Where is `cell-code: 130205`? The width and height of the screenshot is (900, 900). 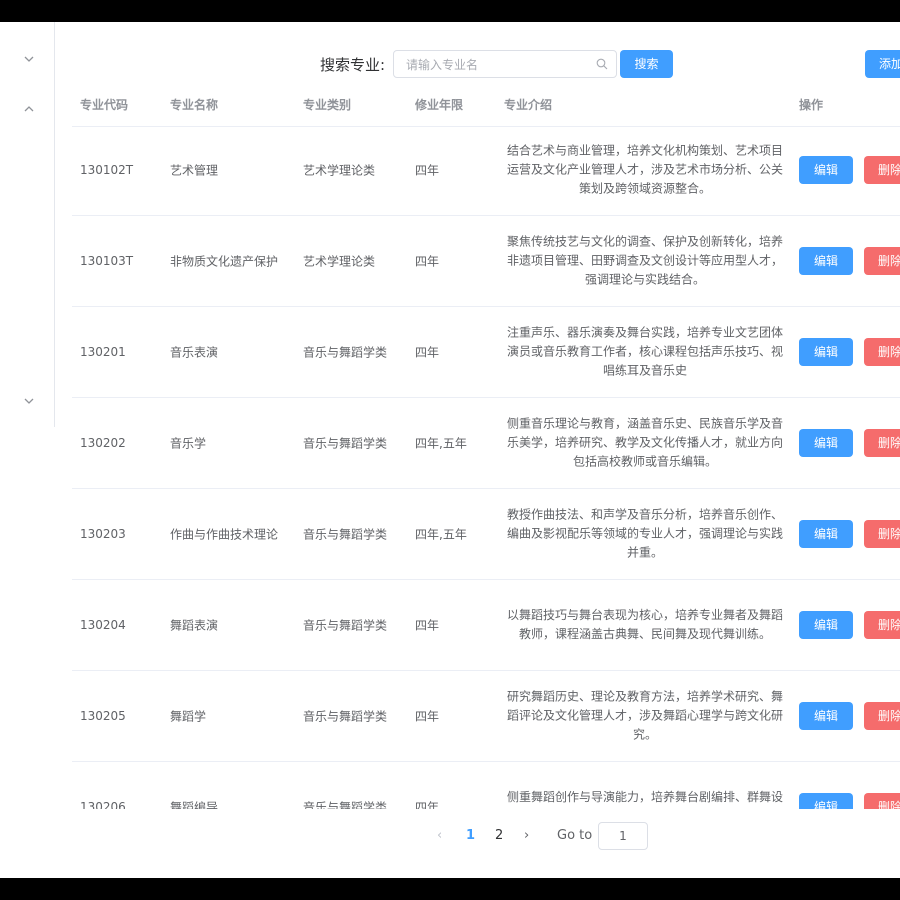 cell-code: 130205 is located at coordinates (103, 716).